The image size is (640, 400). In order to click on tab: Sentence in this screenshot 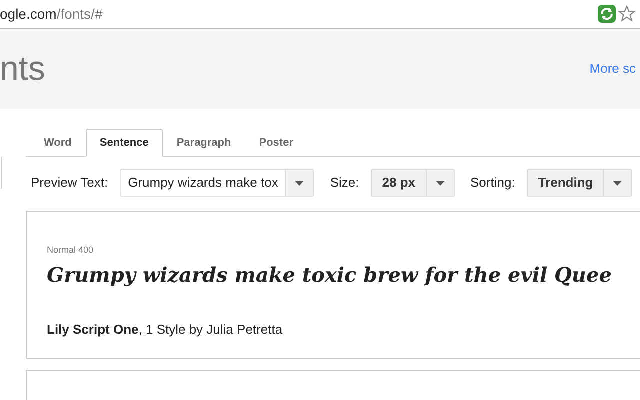, I will do `click(124, 143)`.